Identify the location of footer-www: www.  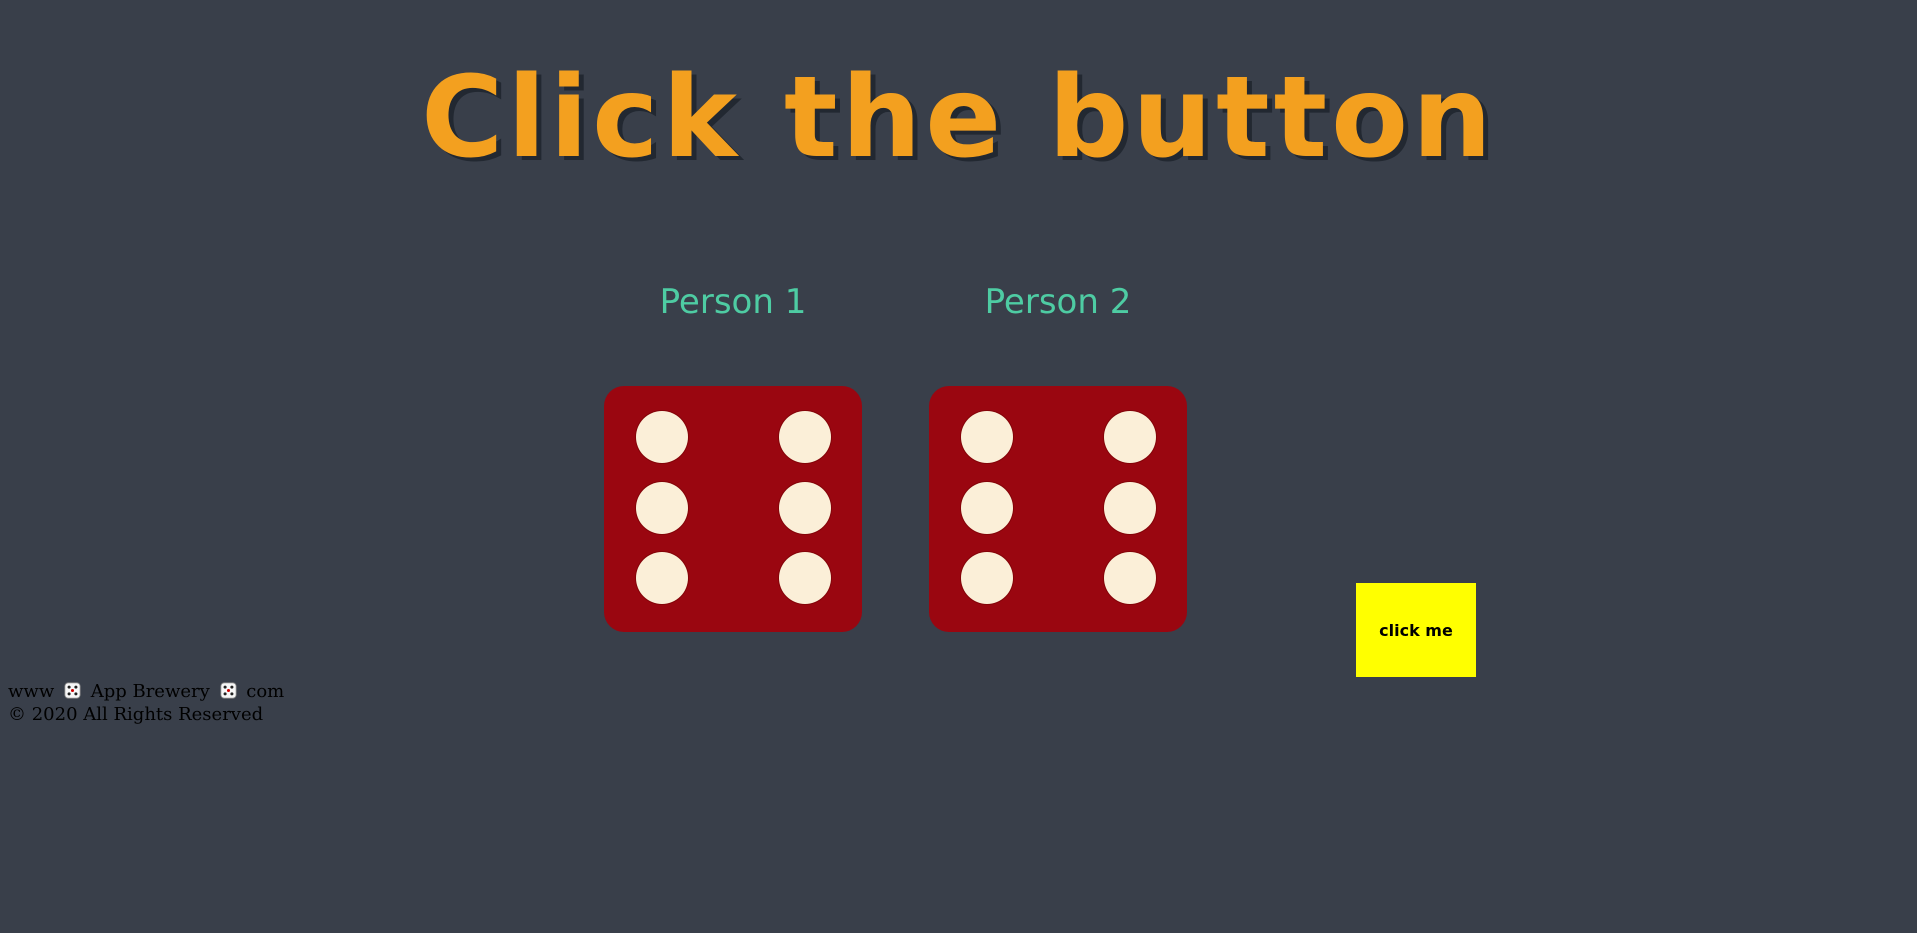
(31, 691).